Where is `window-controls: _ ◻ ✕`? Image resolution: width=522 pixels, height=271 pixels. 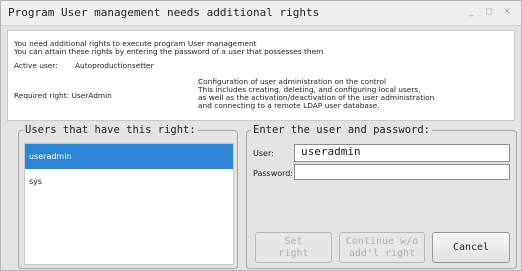
window-controls: _ ◻ ✕ is located at coordinates (489, 12).